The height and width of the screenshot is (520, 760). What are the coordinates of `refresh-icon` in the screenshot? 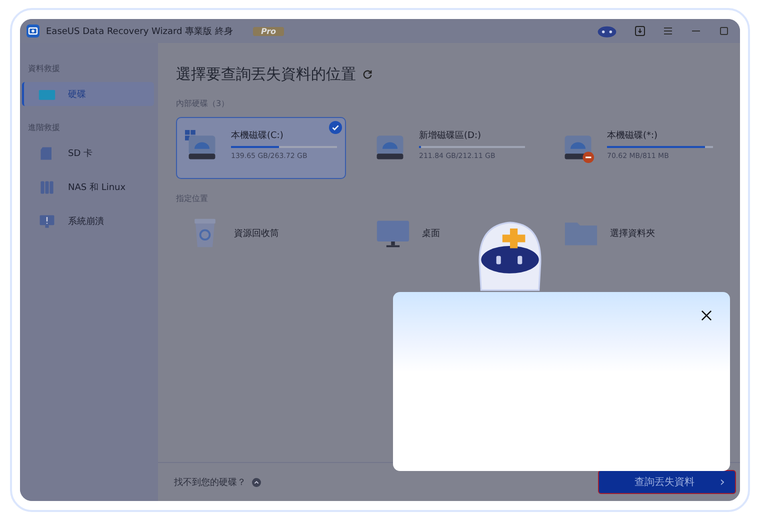 It's located at (367, 74).